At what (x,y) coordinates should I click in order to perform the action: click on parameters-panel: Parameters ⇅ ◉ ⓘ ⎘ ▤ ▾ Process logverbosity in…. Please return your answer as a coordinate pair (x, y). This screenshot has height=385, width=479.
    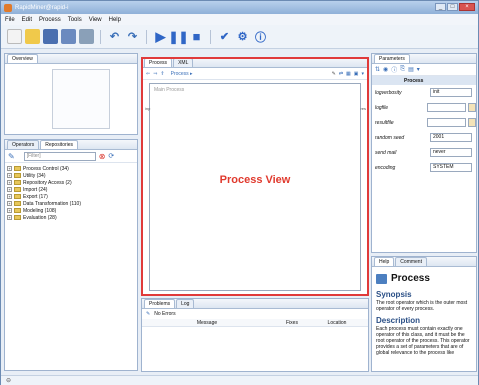
    Looking at the image, I should click on (424, 153).